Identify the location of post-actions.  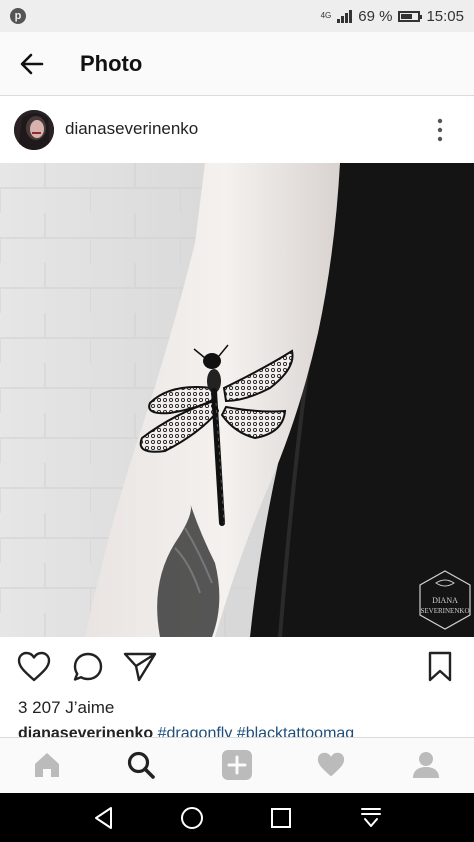
(237, 669).